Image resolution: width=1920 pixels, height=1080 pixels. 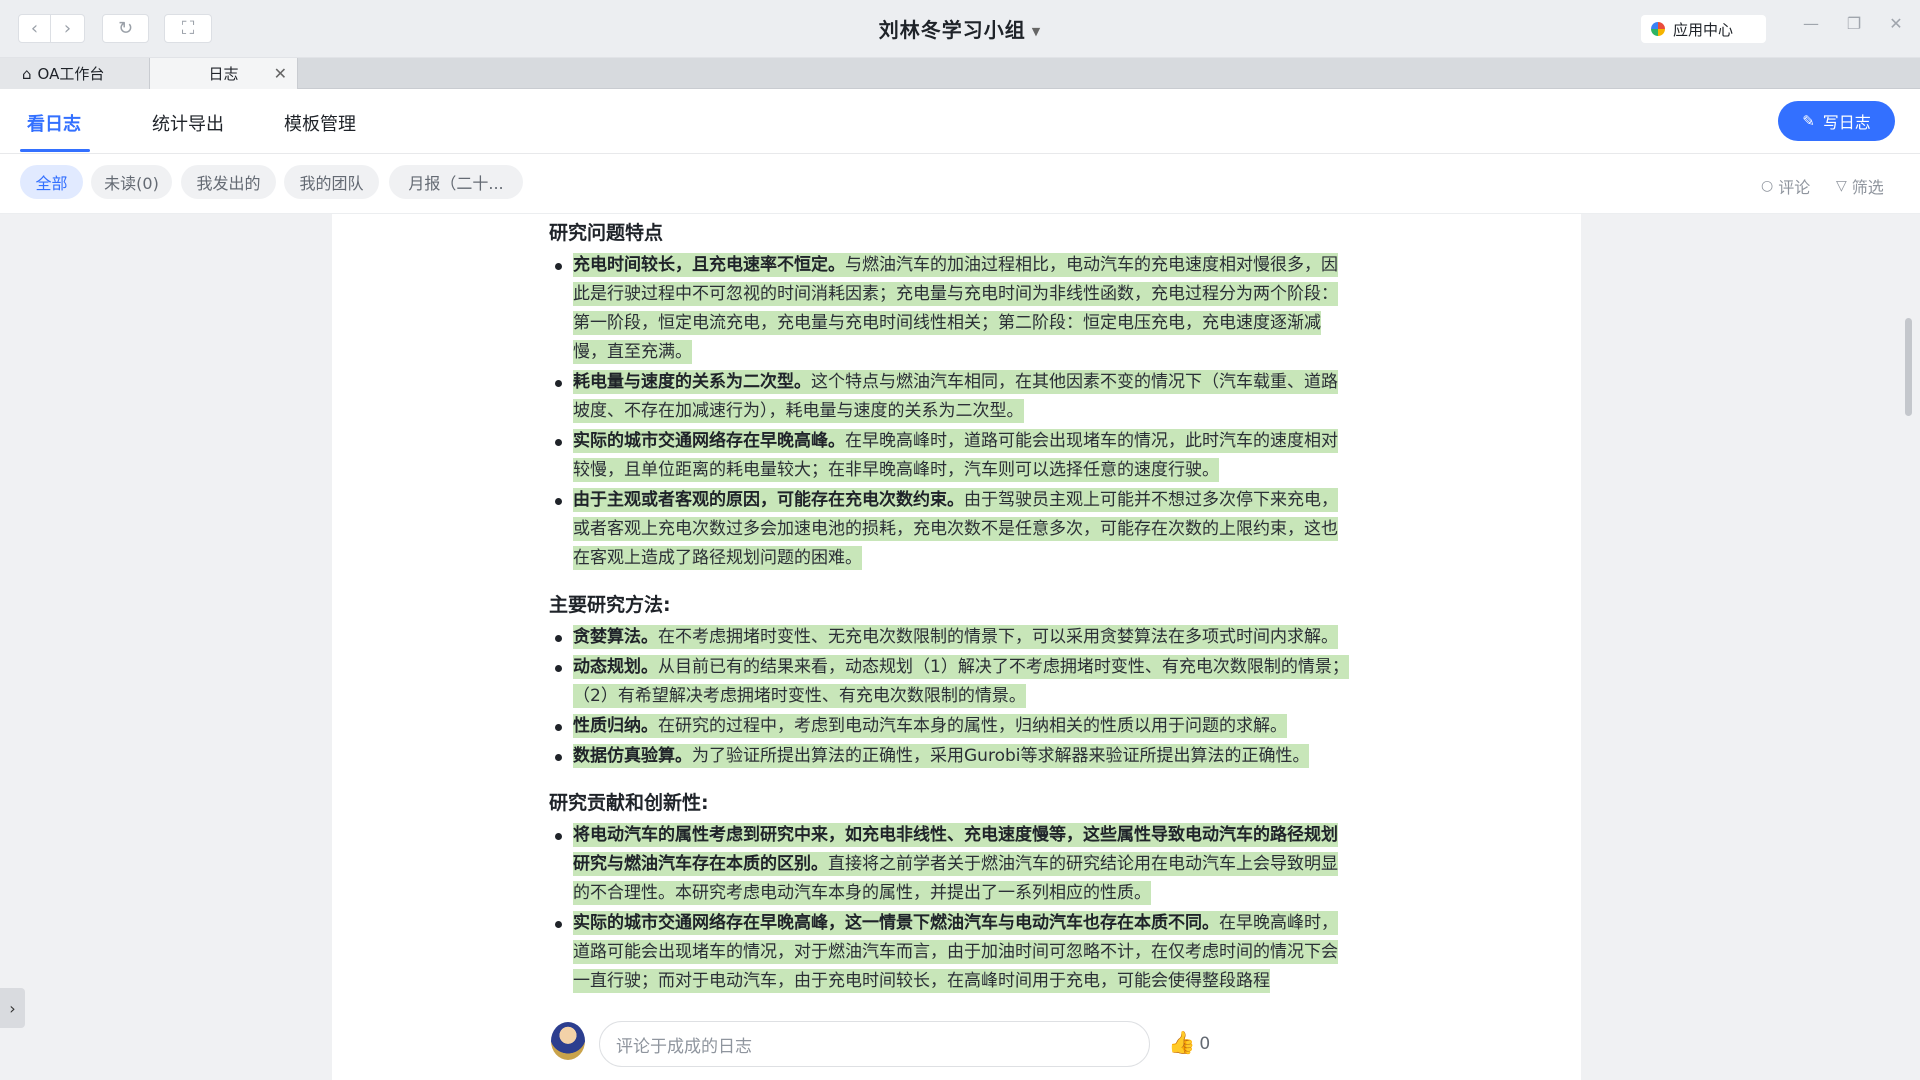 What do you see at coordinates (55, 150) in the screenshot?
I see `active-tab-indicator` at bounding box center [55, 150].